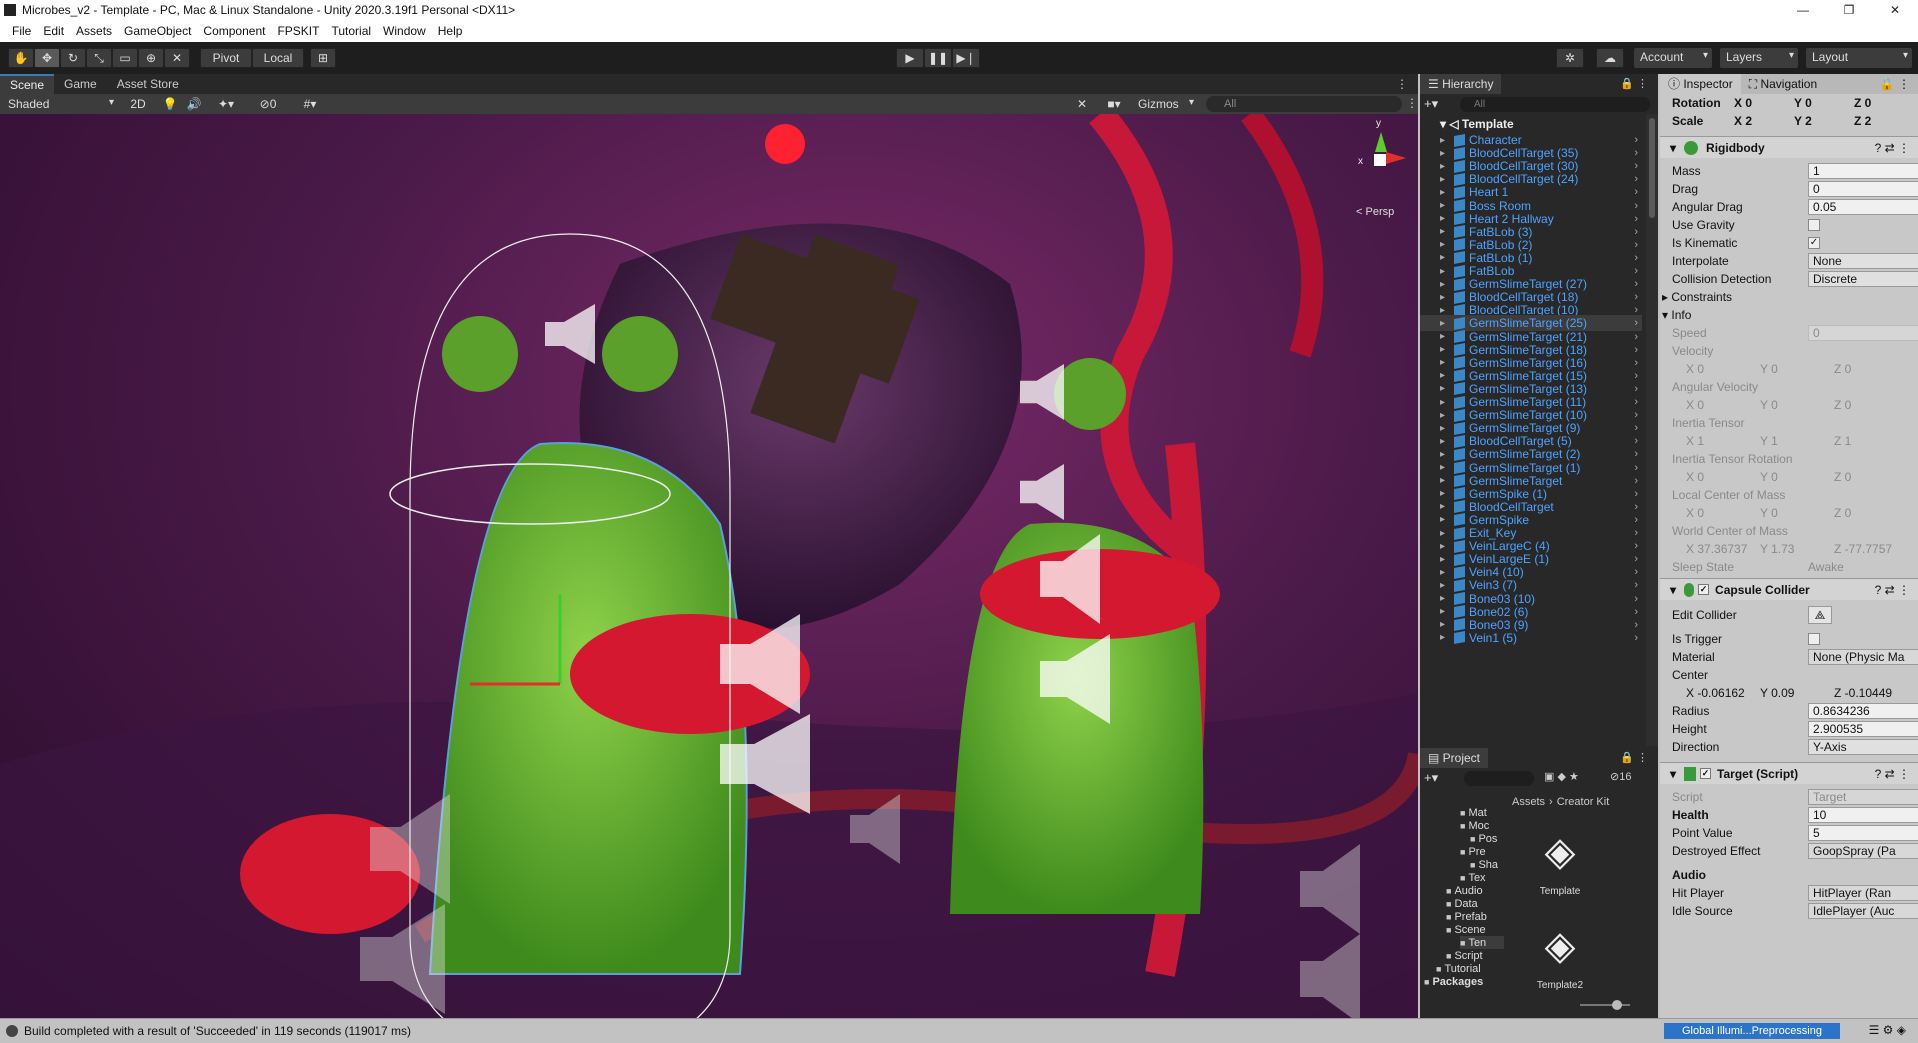  I want to click on is-trigger-checkbox, so click(1814, 639).